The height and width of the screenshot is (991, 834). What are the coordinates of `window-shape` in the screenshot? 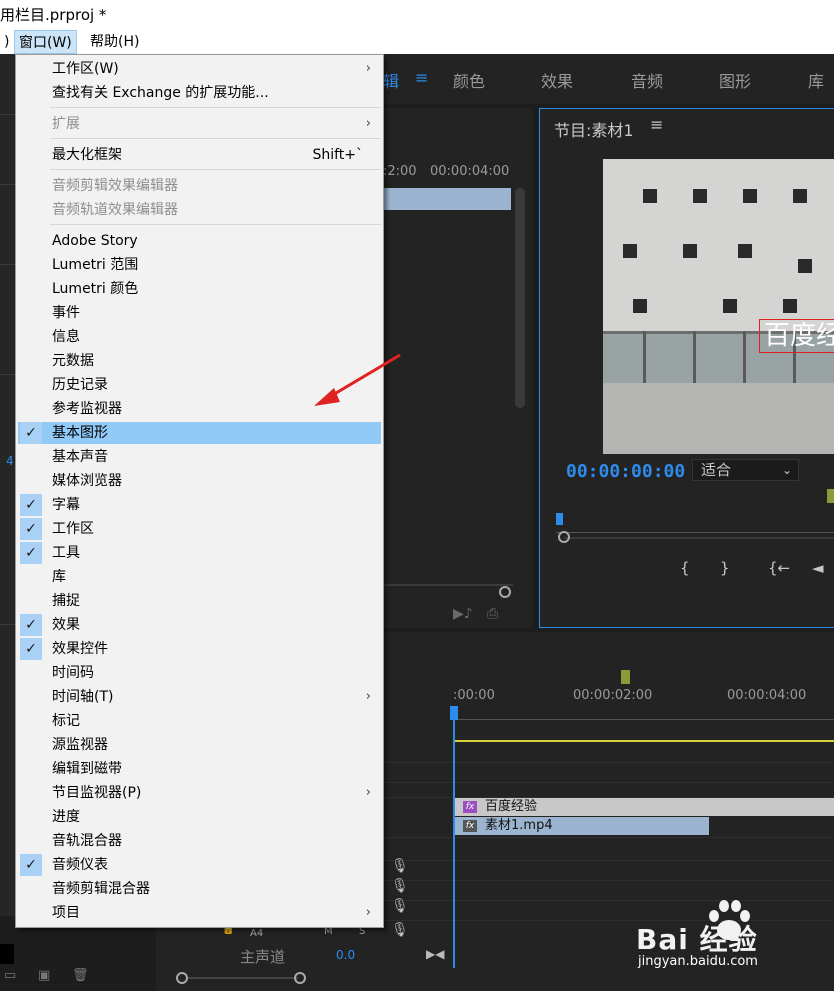 It's located at (730, 306).